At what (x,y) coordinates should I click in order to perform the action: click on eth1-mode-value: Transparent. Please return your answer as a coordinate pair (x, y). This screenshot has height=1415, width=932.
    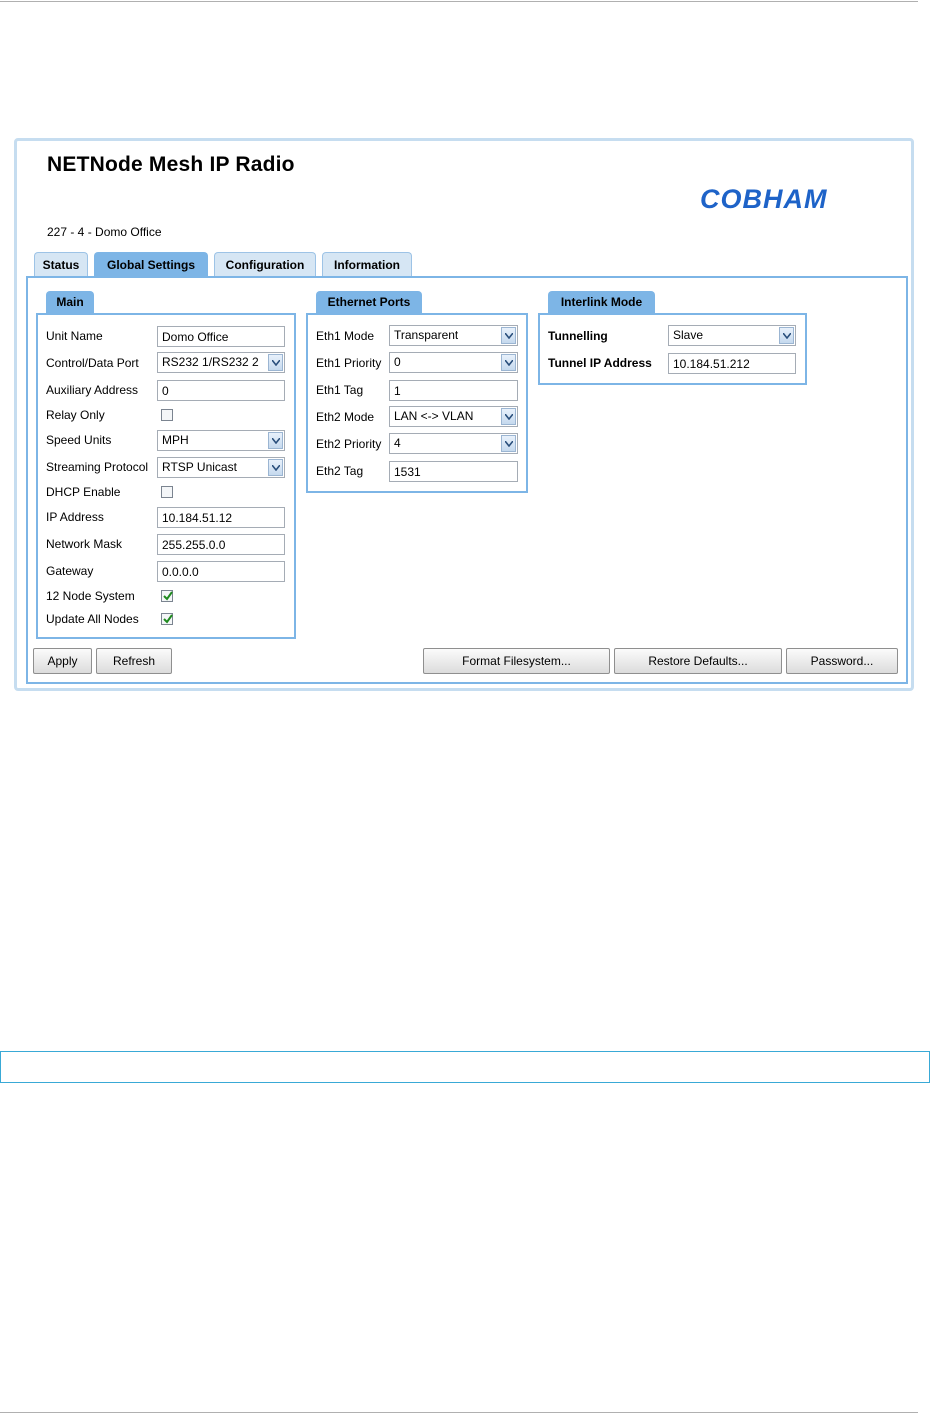
    Looking at the image, I should click on (426, 335).